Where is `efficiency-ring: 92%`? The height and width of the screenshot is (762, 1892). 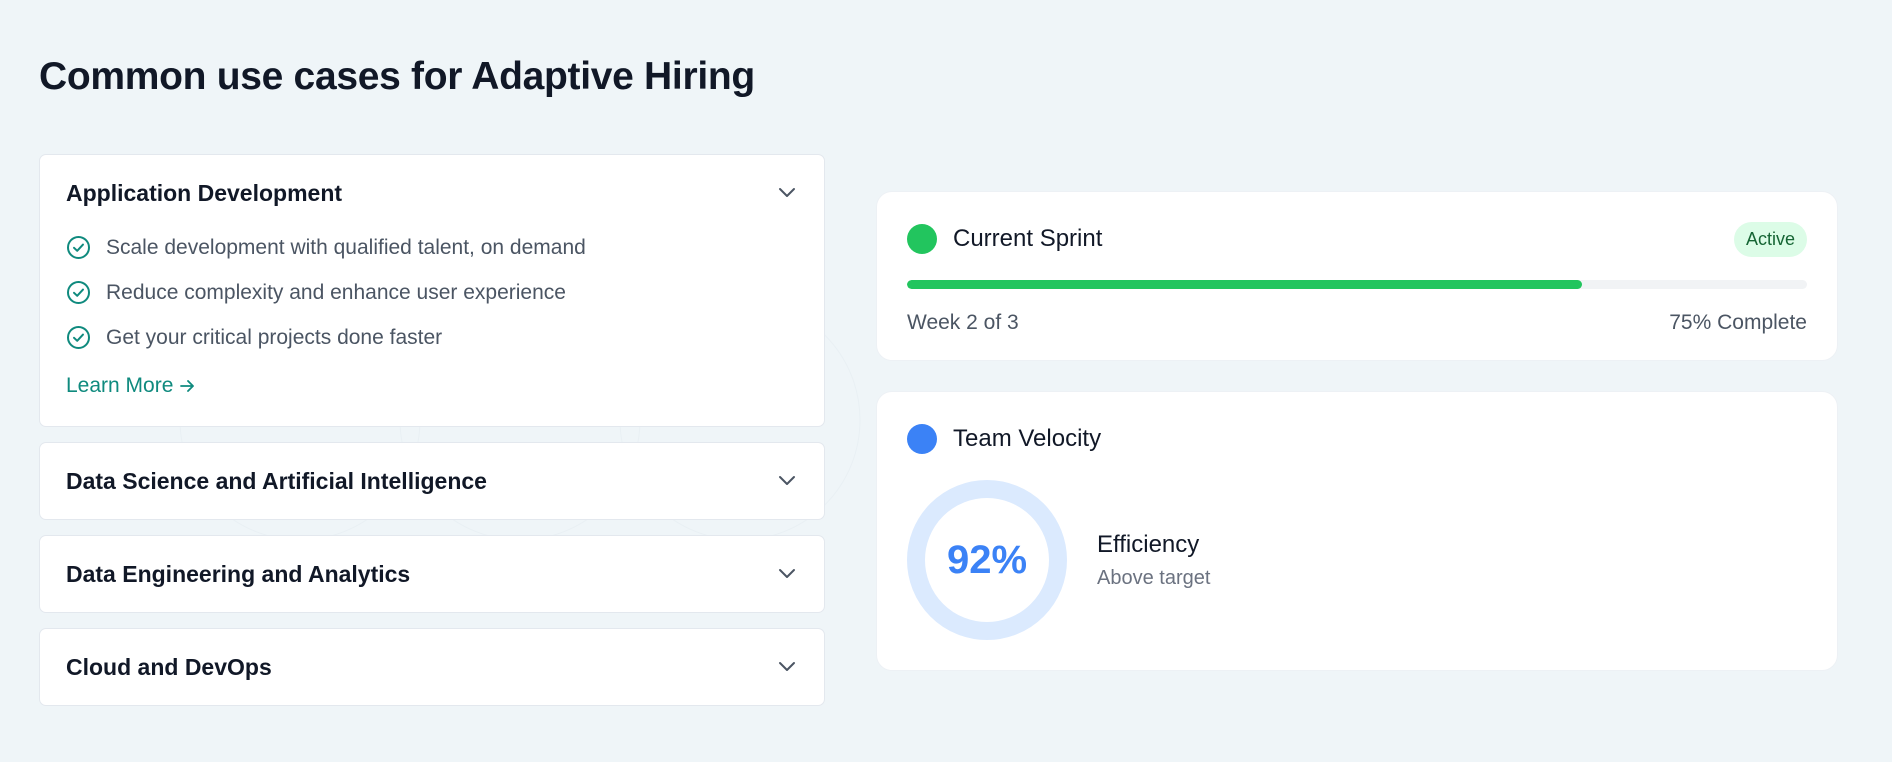 efficiency-ring: 92% is located at coordinates (987, 560).